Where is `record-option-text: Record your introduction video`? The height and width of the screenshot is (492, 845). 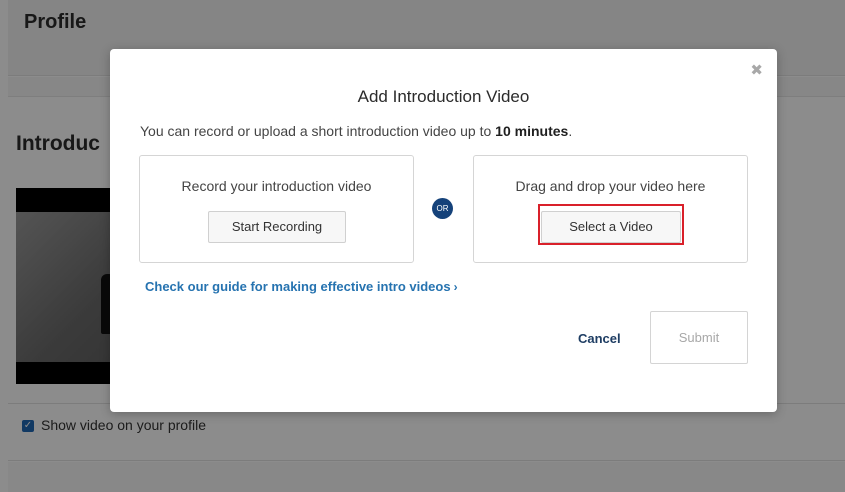 record-option-text: Record your introduction video is located at coordinates (276, 186).